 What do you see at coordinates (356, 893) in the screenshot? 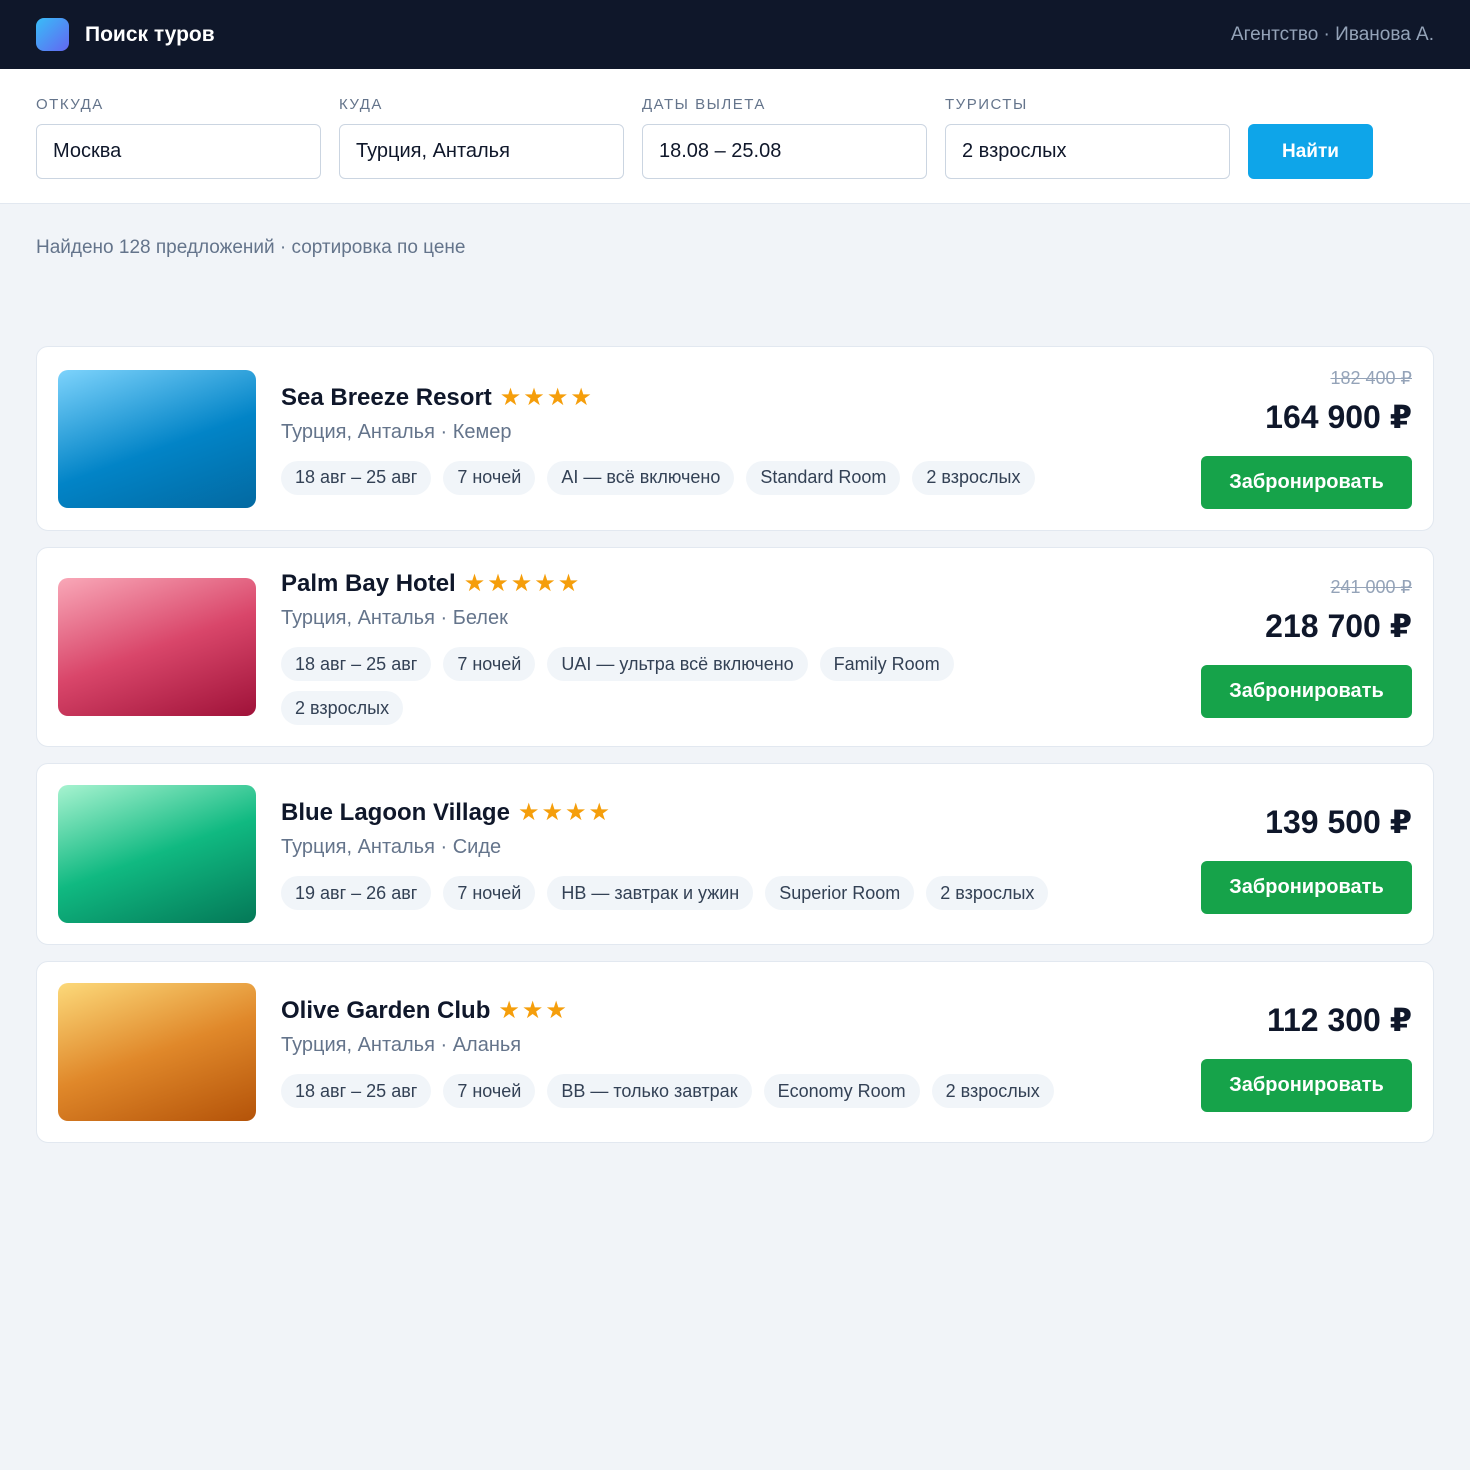
I see `tag-dates: 19 авг – 26 авг` at bounding box center [356, 893].